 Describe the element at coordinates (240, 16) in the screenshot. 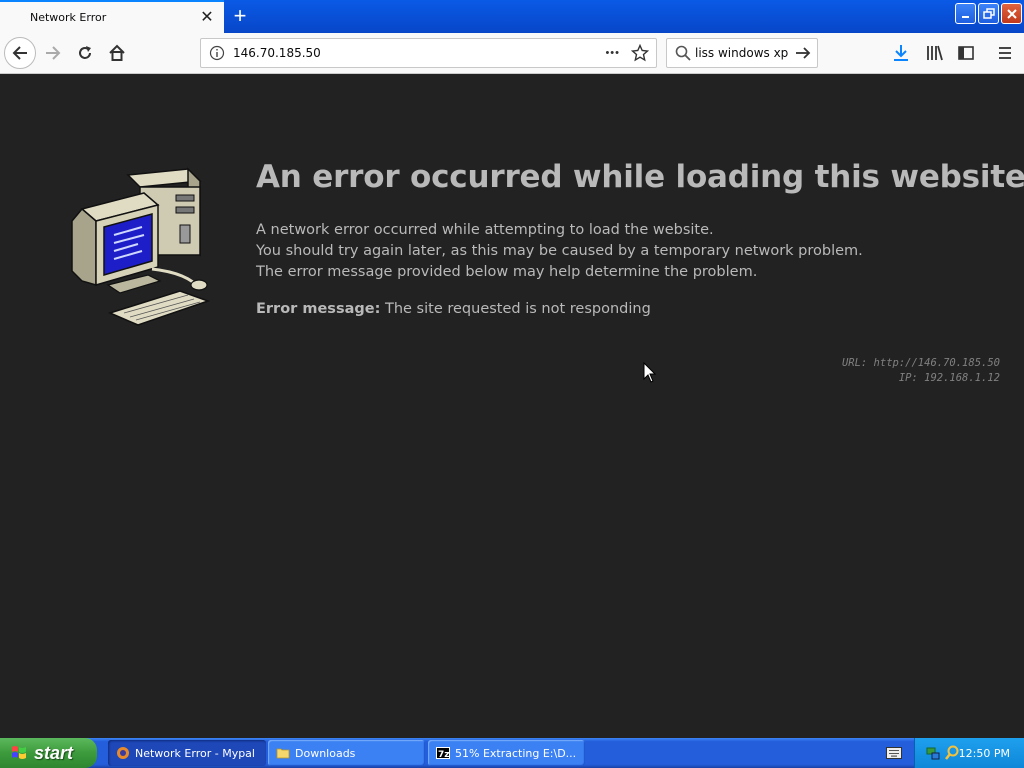

I see `new-tab-button: +` at that location.